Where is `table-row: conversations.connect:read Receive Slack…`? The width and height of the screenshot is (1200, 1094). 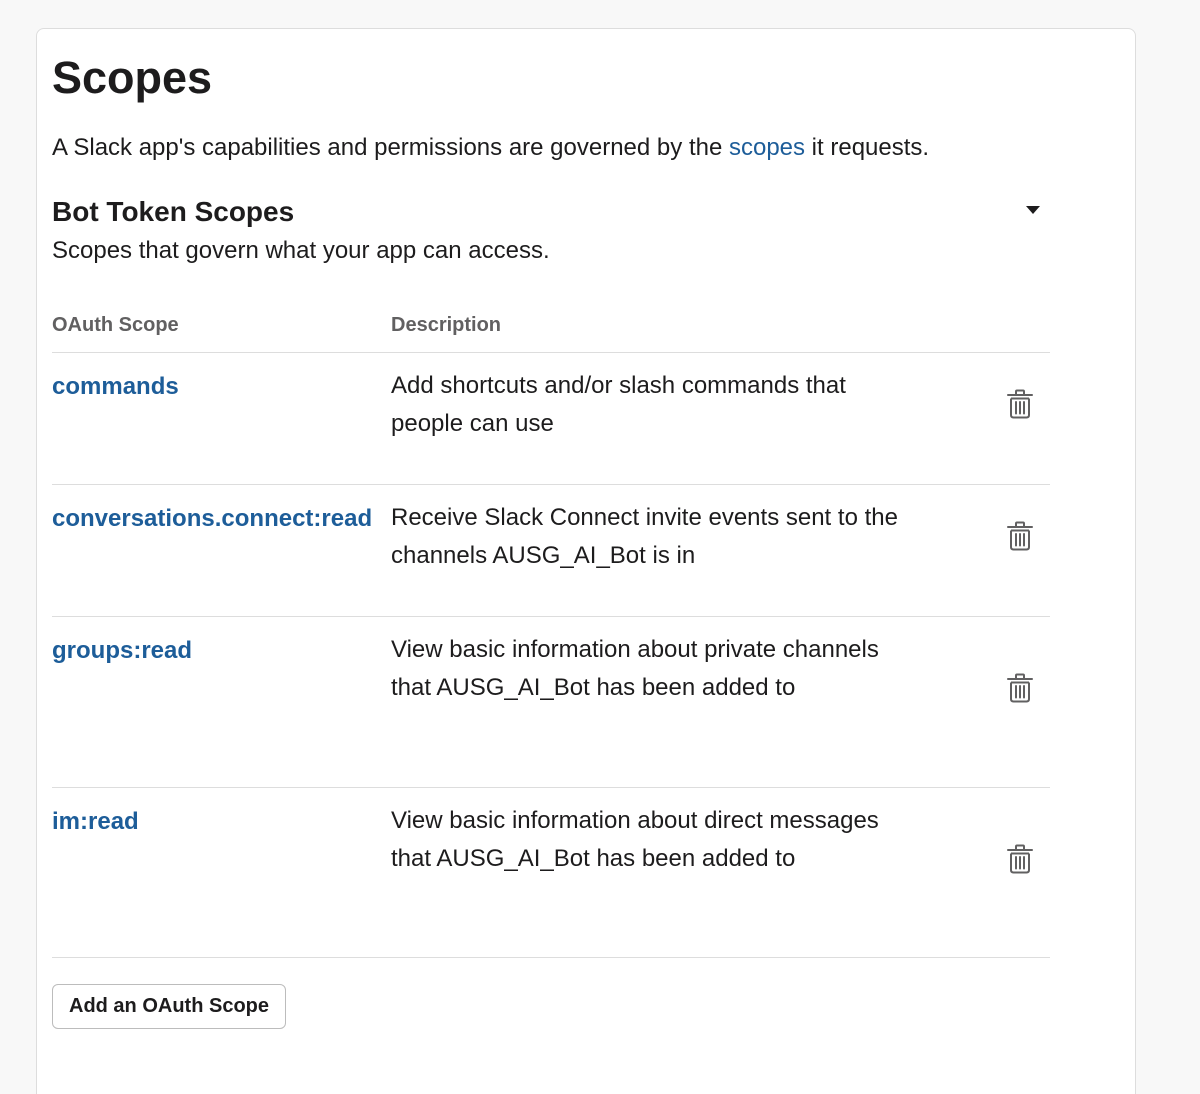
table-row: conversations.connect:read Receive Slack… is located at coordinates (551, 550).